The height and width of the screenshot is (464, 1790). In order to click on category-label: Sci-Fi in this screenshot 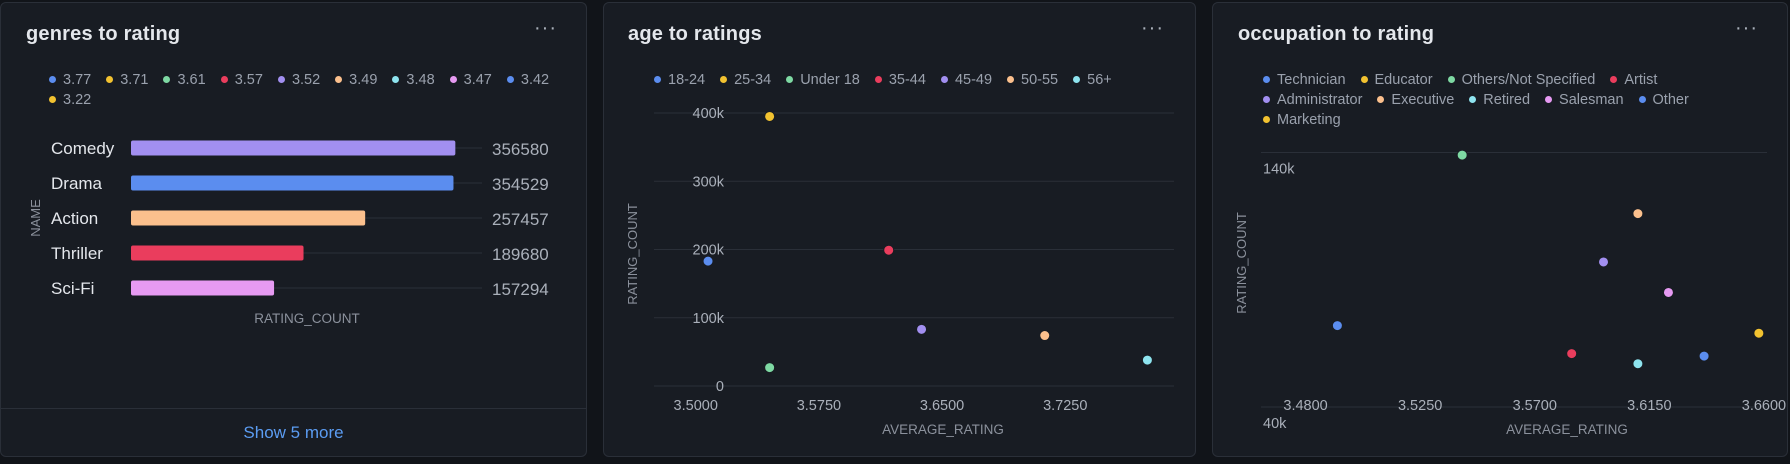, I will do `click(72, 288)`.